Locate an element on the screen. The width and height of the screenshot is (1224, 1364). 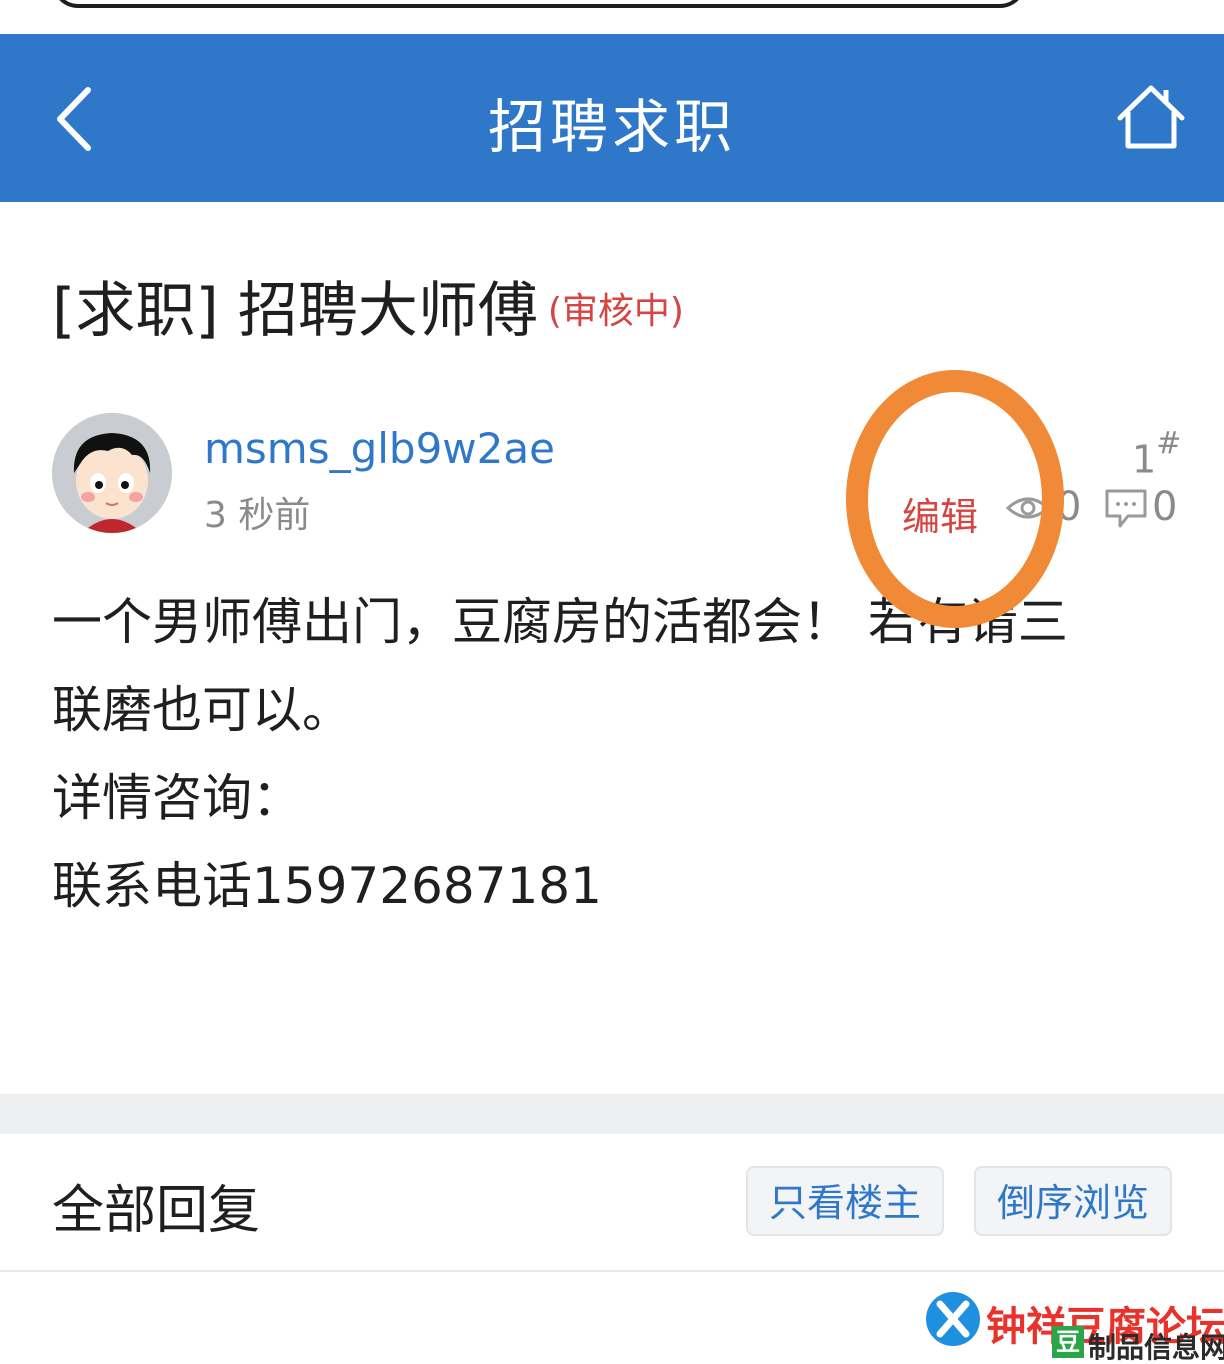
floor-mark: # is located at coordinates (1169, 443).